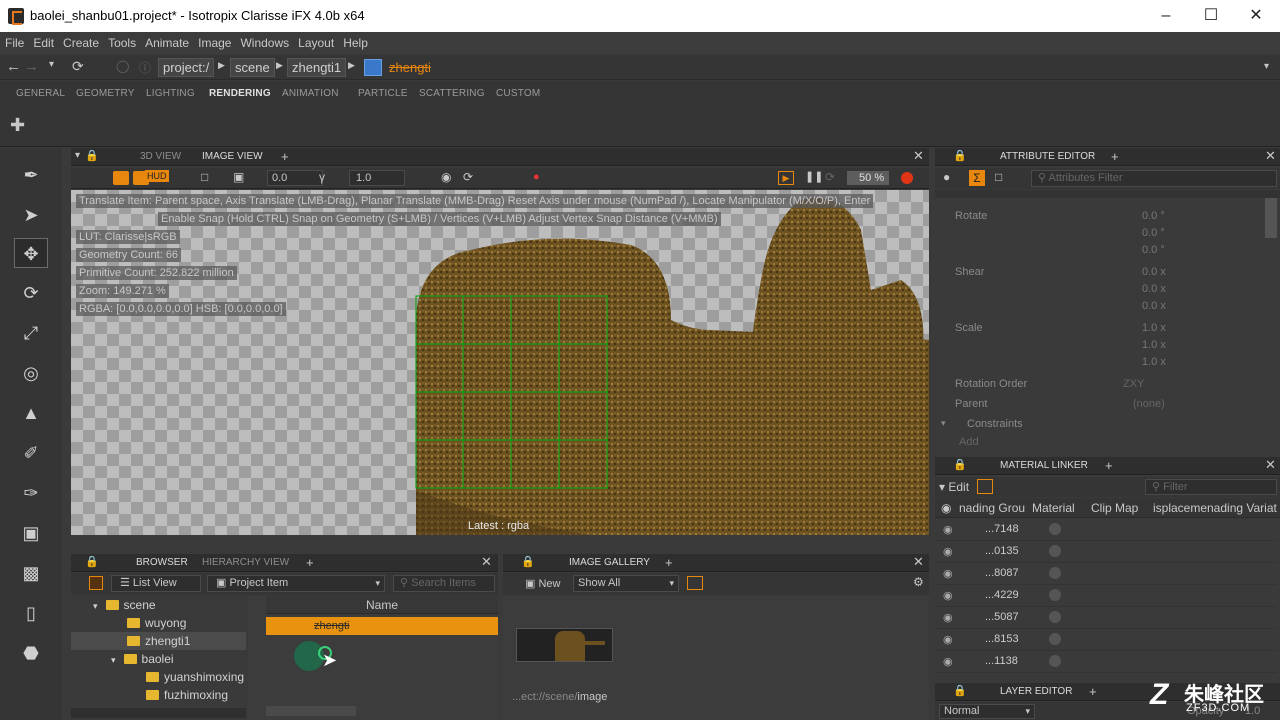  What do you see at coordinates (252, 67) in the screenshot?
I see `breadcrumb-scene: scene` at bounding box center [252, 67].